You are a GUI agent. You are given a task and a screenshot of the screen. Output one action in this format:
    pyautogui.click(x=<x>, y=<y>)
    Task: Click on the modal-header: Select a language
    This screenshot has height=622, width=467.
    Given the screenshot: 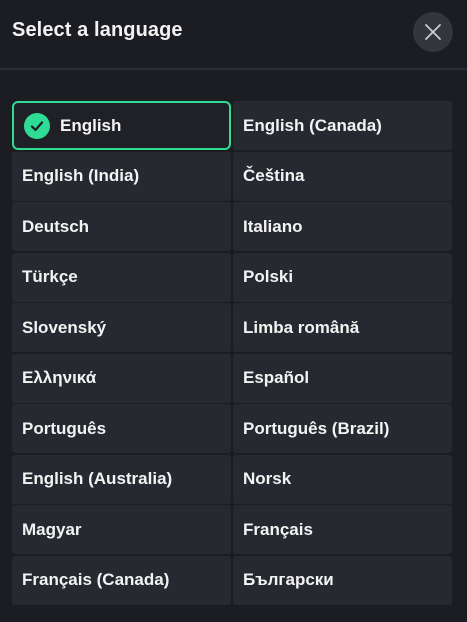 What is the action you would take?
    pyautogui.click(x=233, y=35)
    